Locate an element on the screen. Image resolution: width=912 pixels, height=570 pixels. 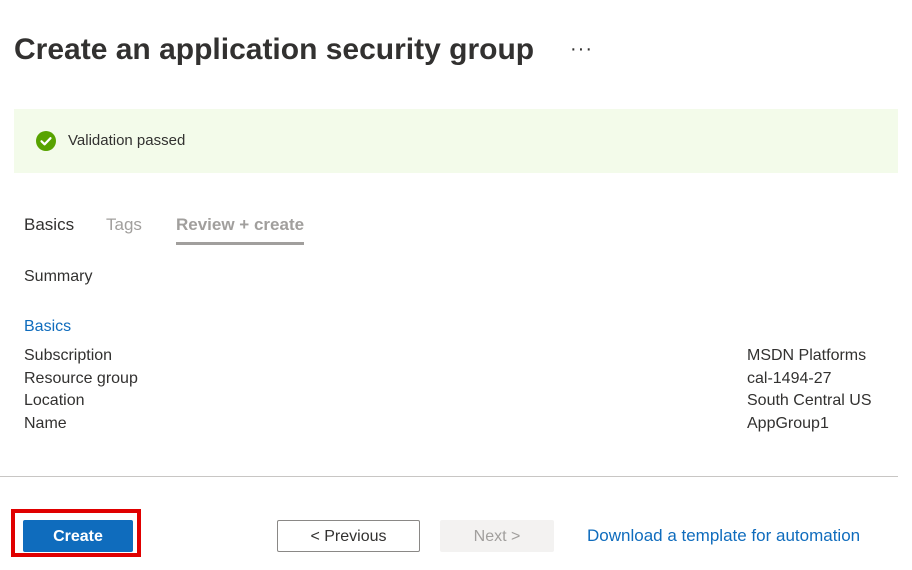
download-template-link: Download a template for automation is located at coordinates (723, 536).